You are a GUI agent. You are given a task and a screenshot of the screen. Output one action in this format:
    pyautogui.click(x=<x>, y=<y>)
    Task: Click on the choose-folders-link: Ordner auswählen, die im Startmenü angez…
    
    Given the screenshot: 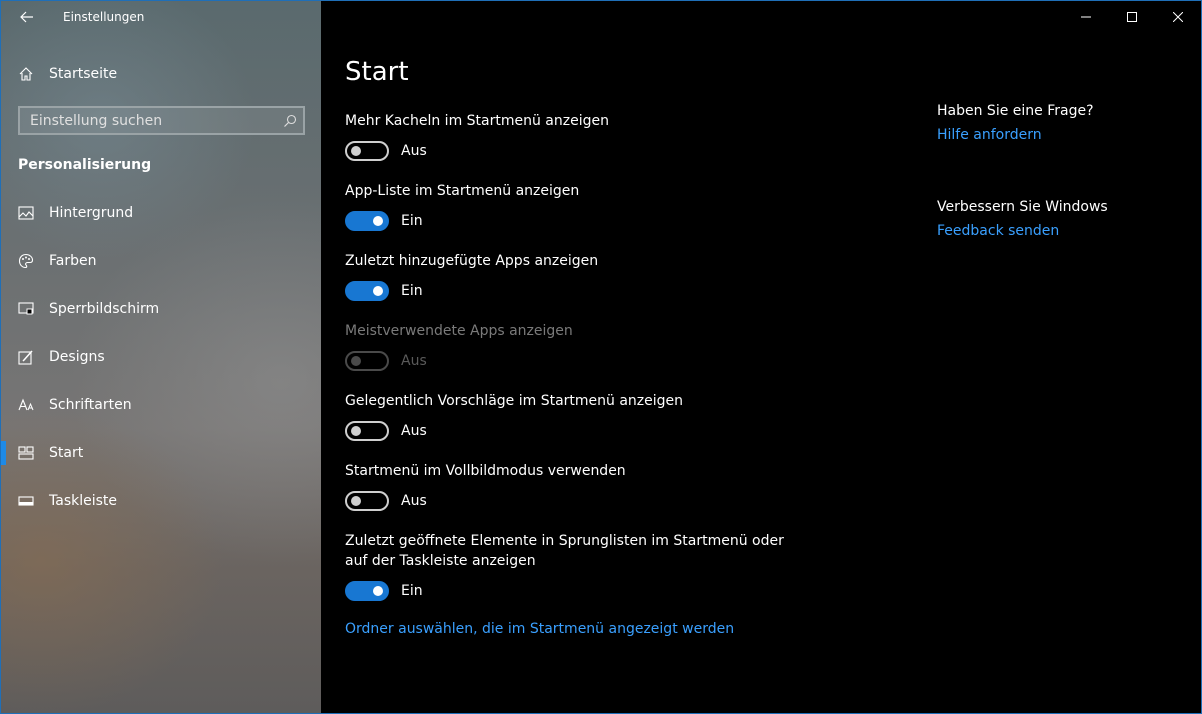 What is the action you would take?
    pyautogui.click(x=539, y=629)
    